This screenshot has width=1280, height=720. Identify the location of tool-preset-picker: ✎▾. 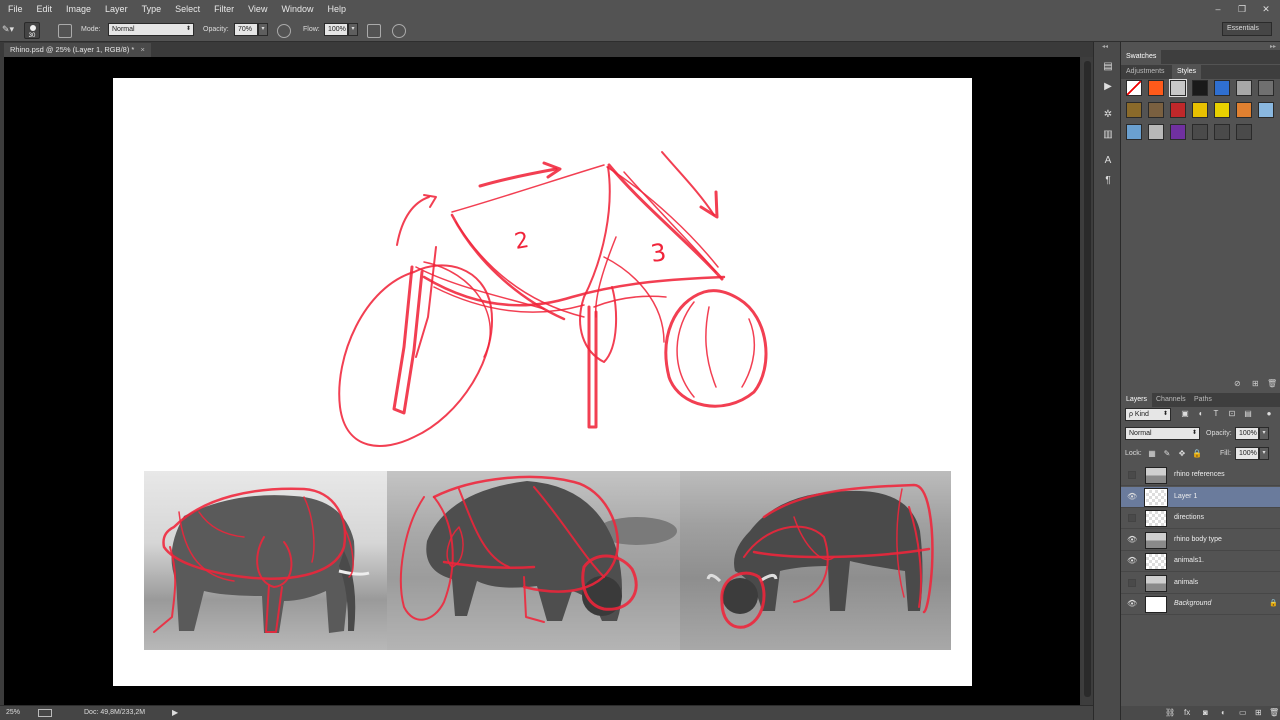
(8, 29).